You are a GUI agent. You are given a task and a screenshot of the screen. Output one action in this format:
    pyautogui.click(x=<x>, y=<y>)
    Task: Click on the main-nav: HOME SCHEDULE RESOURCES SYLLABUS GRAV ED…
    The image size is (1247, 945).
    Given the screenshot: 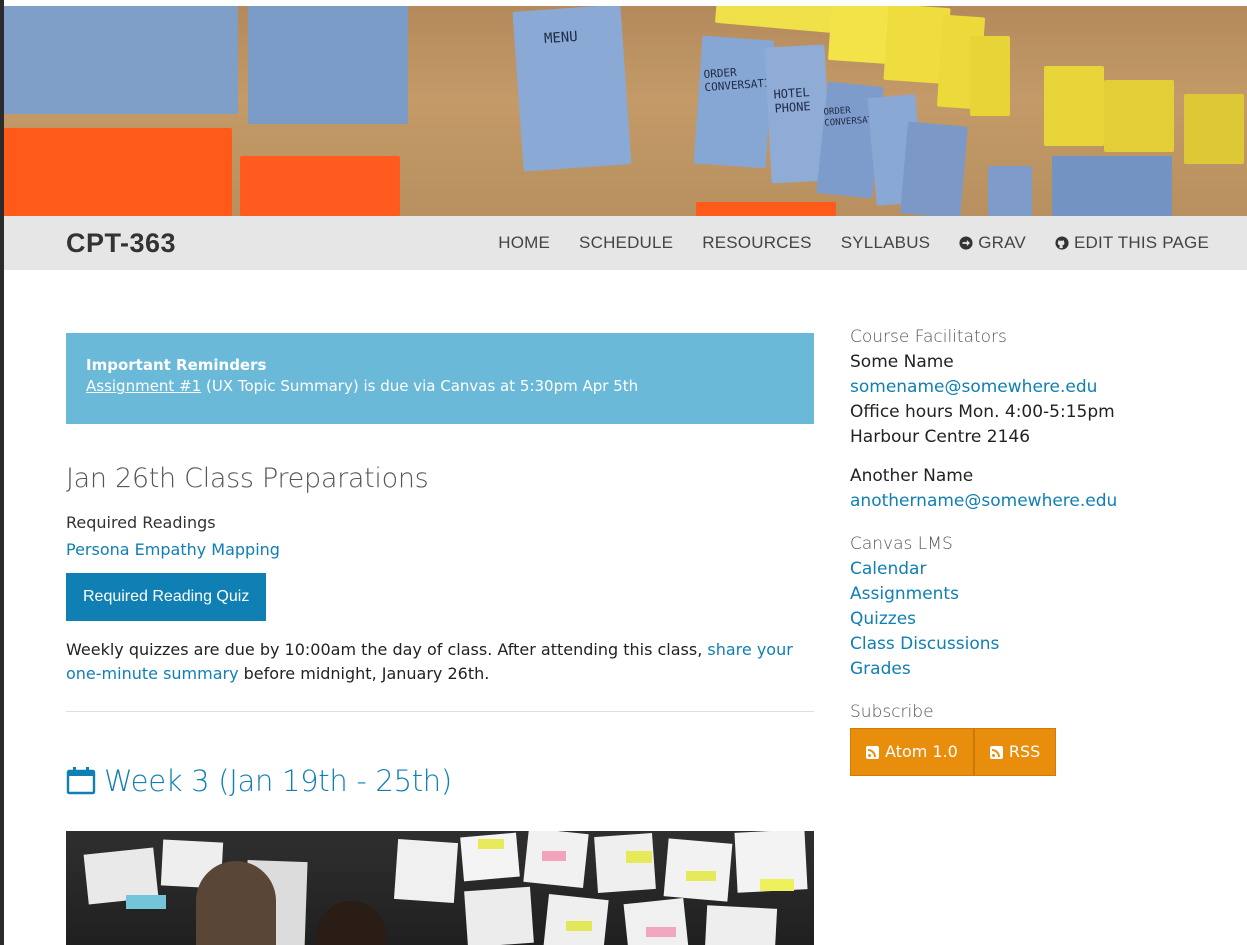 What is the action you would take?
    pyautogui.click(x=853, y=243)
    